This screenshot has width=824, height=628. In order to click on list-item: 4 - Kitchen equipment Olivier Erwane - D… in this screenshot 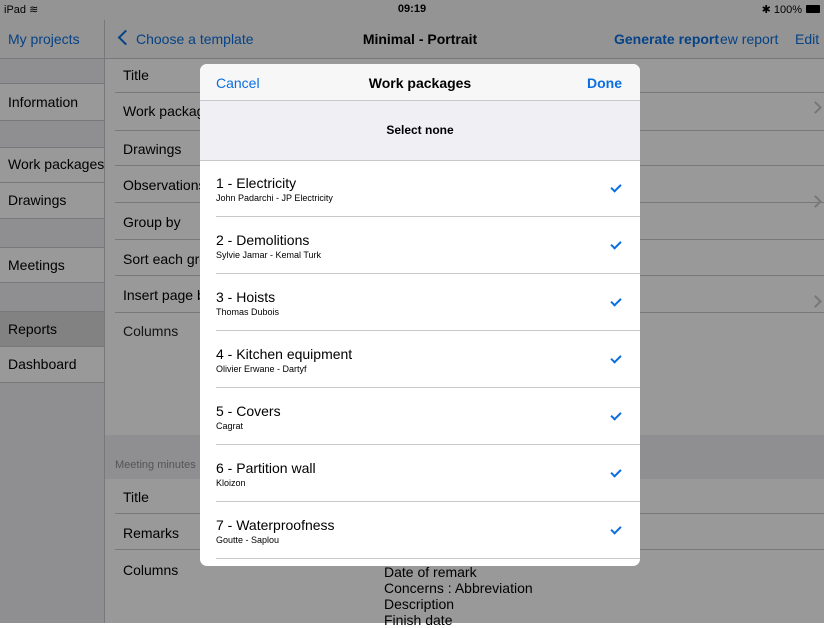, I will do `click(420, 360)`.